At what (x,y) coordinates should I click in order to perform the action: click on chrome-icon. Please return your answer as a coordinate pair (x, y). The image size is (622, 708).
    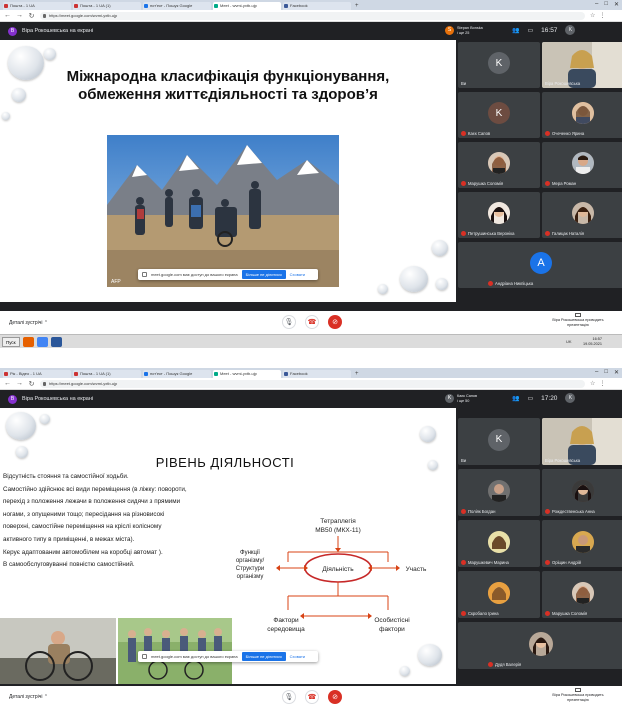
    Looking at the image, I should click on (42, 341).